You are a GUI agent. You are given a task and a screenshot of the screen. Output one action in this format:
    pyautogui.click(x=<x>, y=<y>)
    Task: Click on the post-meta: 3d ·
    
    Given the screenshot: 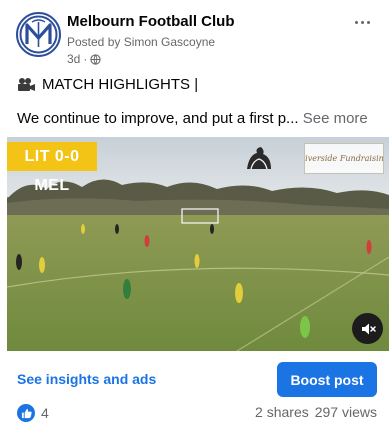 What is the action you would take?
    pyautogui.click(x=84, y=59)
    